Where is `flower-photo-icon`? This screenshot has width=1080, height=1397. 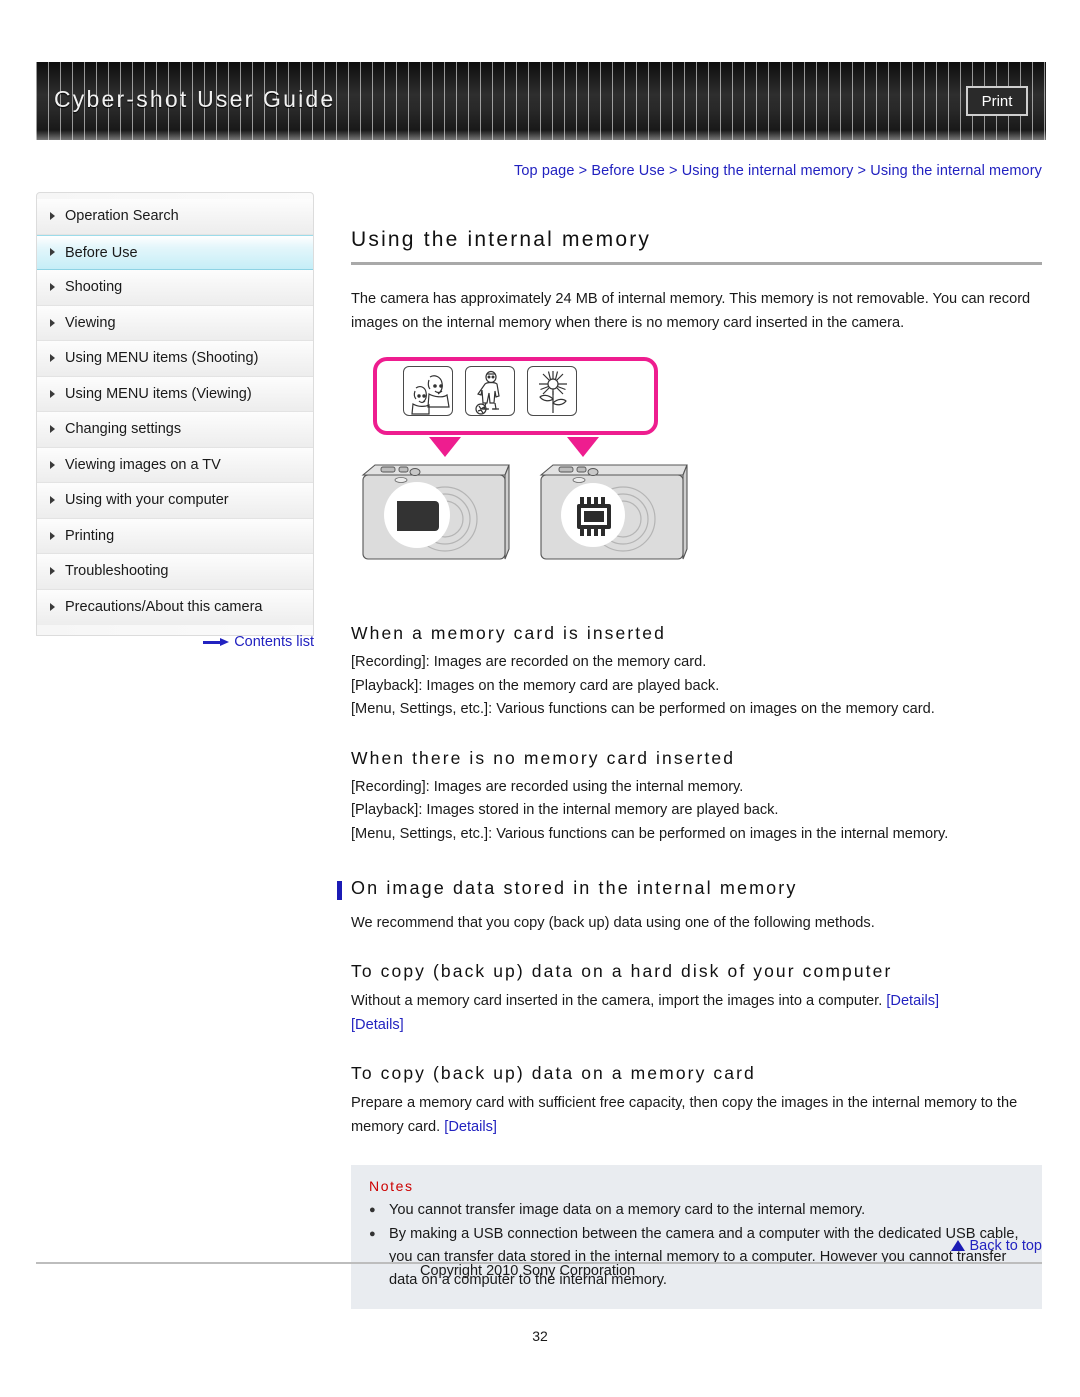
flower-photo-icon is located at coordinates (552, 391).